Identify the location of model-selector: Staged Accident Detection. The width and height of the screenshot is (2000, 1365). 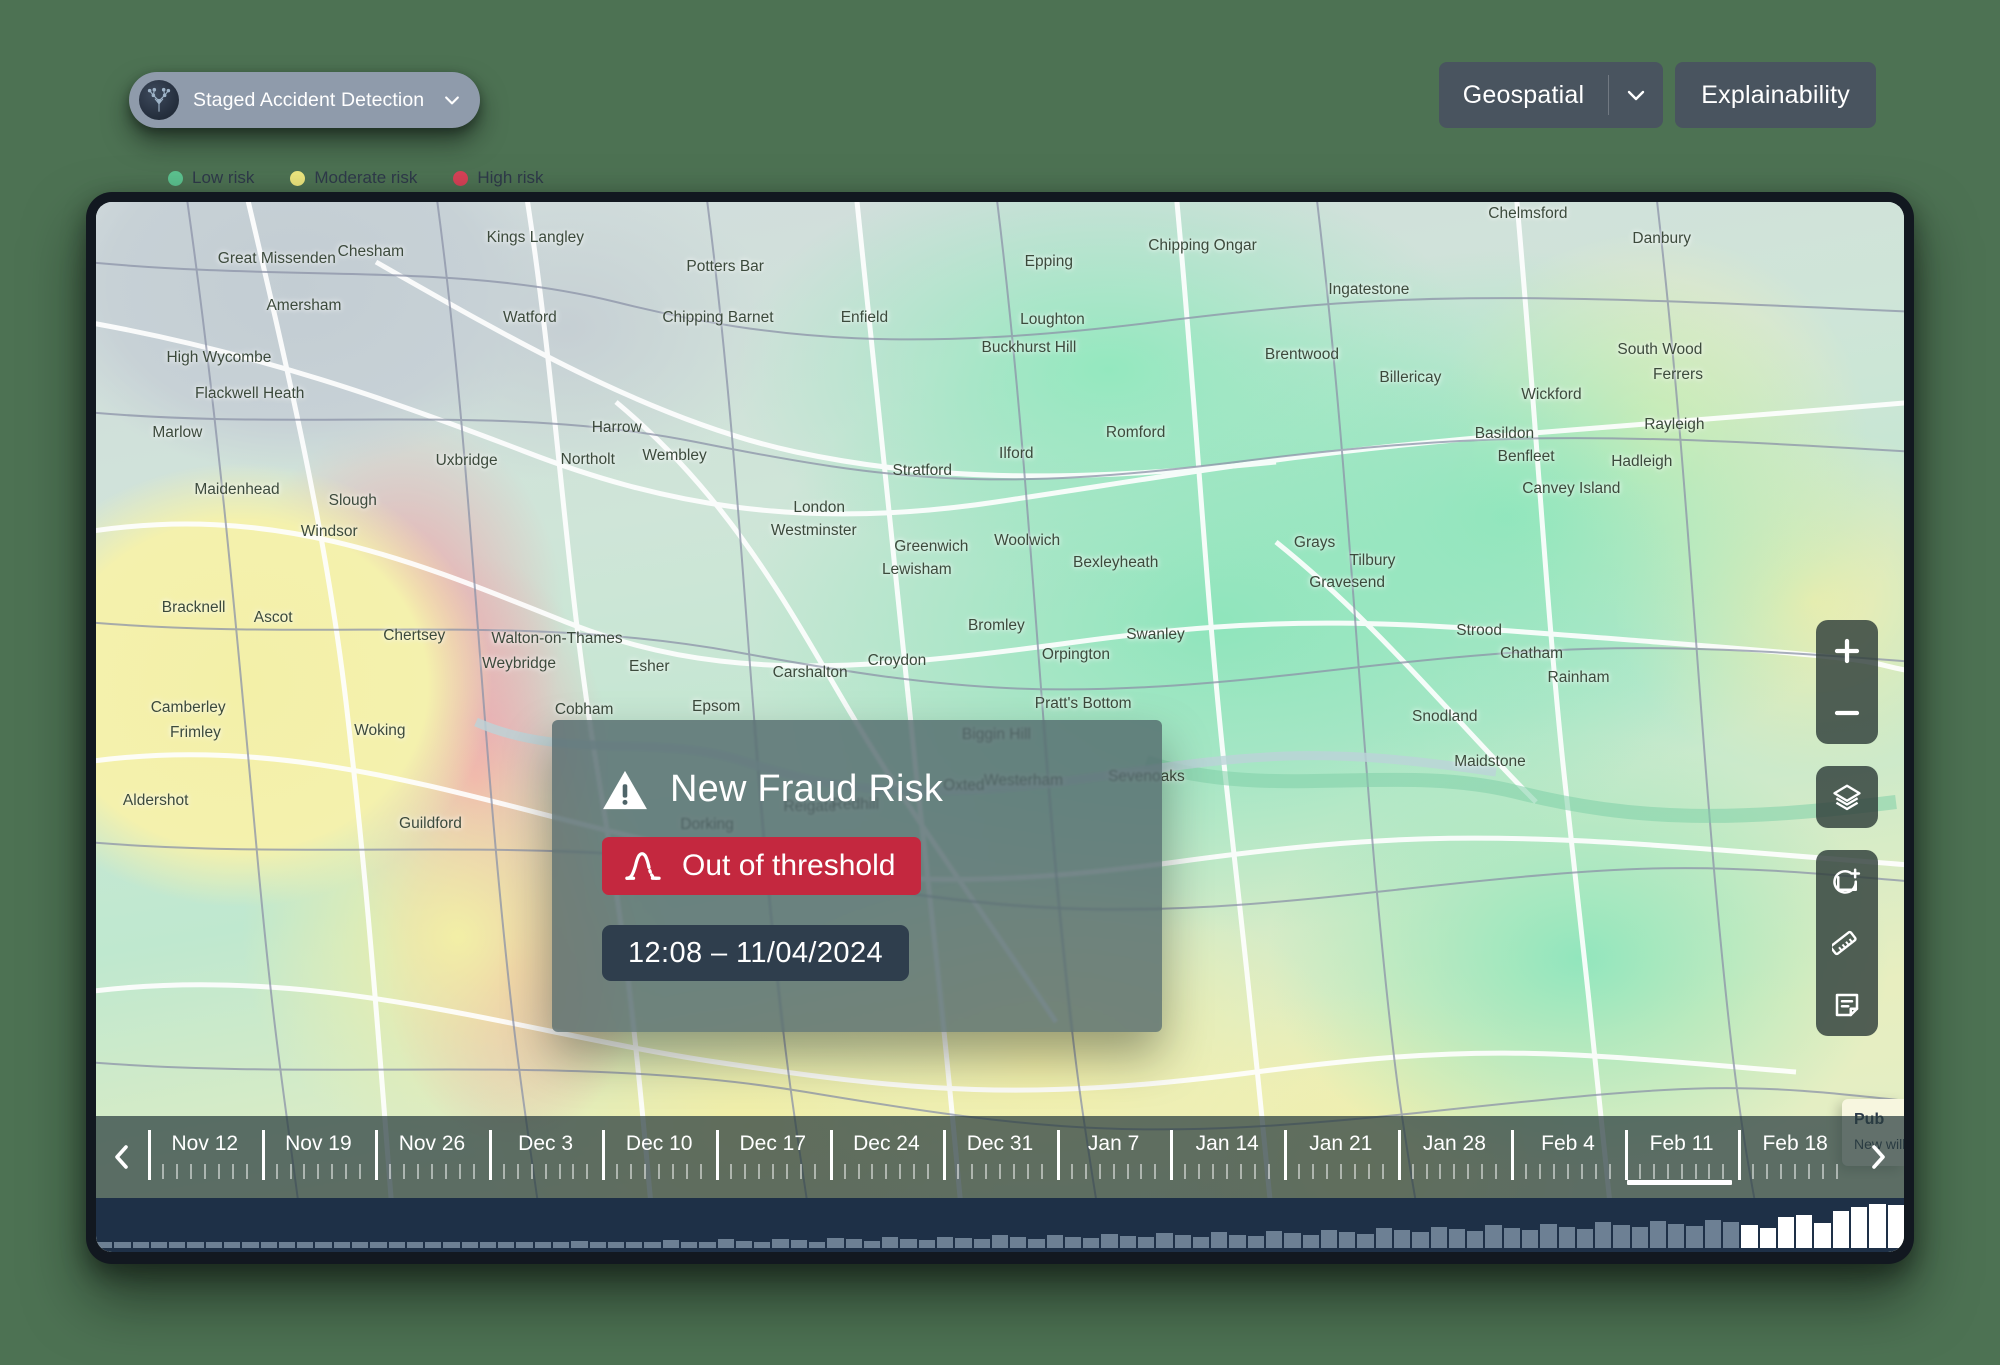
(305, 100).